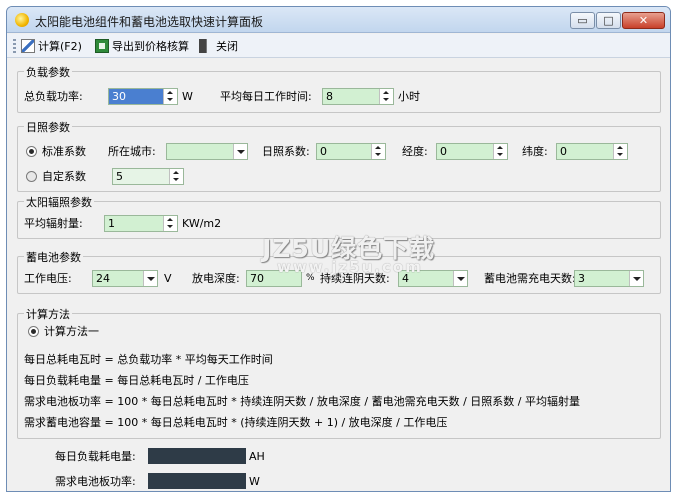  I want to click on daily-usage-label: 每日负载耗电量:, so click(95, 456).